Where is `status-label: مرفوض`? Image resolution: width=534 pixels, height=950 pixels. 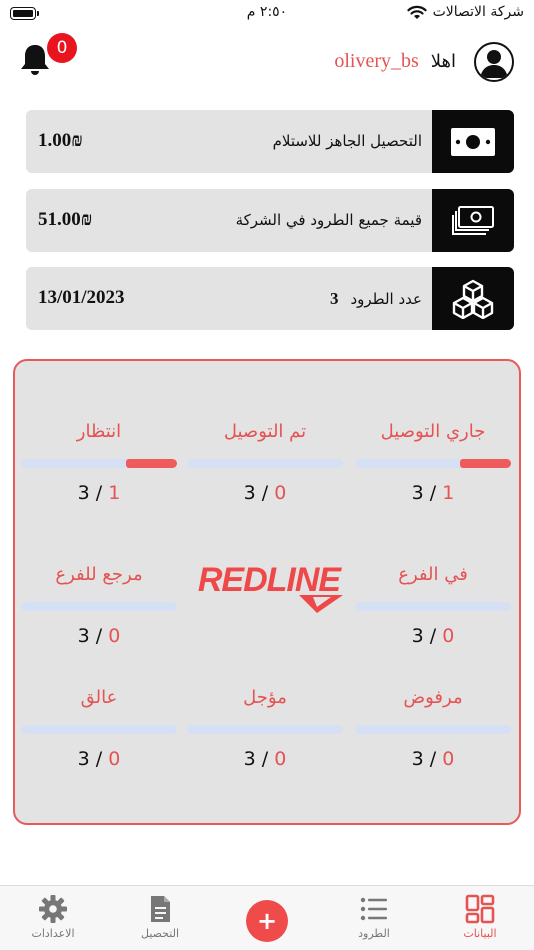 status-label: مرفوض is located at coordinates (433, 697).